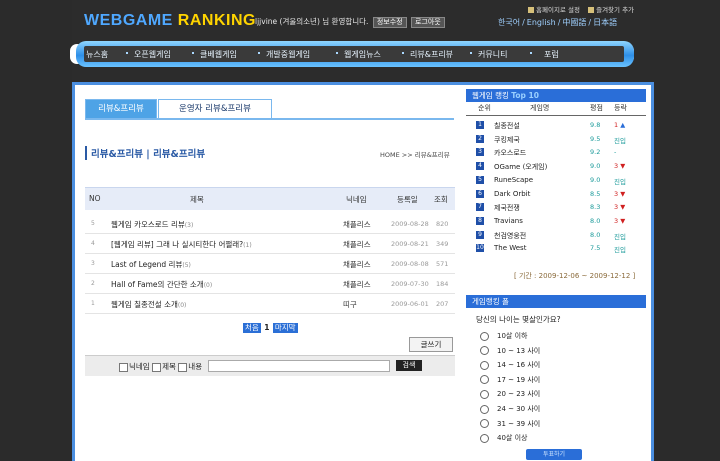 Image resolution: width=720 pixels, height=461 pixels. I want to click on rank-game-name: 천검영웅전, so click(510, 236).